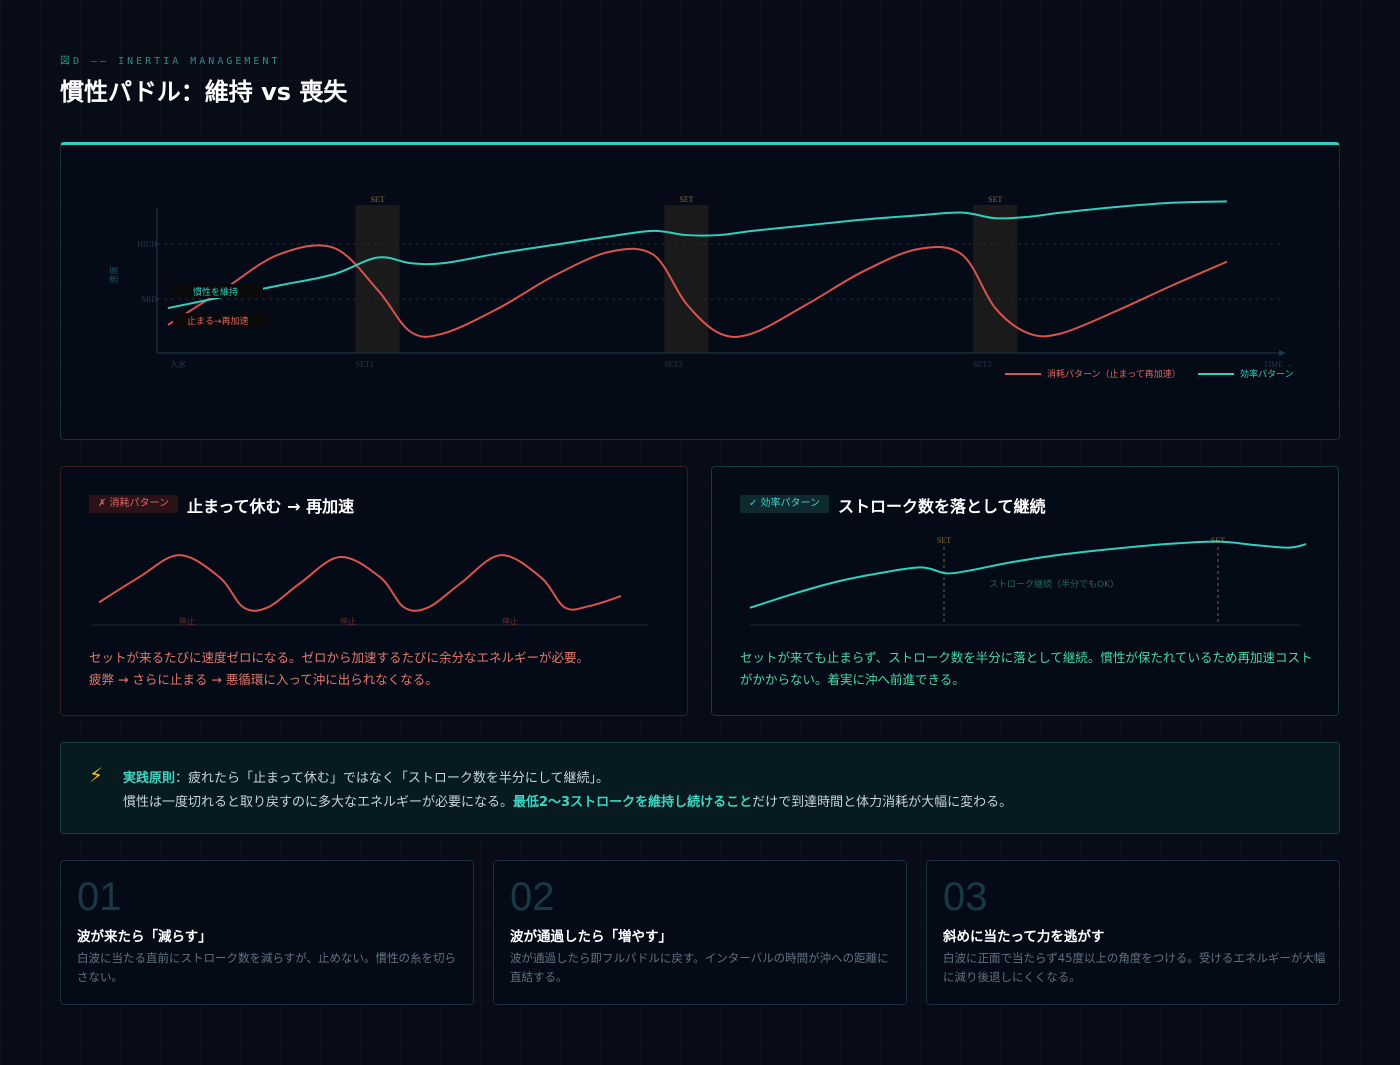 Image resolution: width=1400 pixels, height=1065 pixels. Describe the element at coordinates (267, 967) in the screenshot. I see `tip-desc: 白波に当たる直前にストローク数を減らすが、止めない。慣性の糸を切らさない。` at that location.